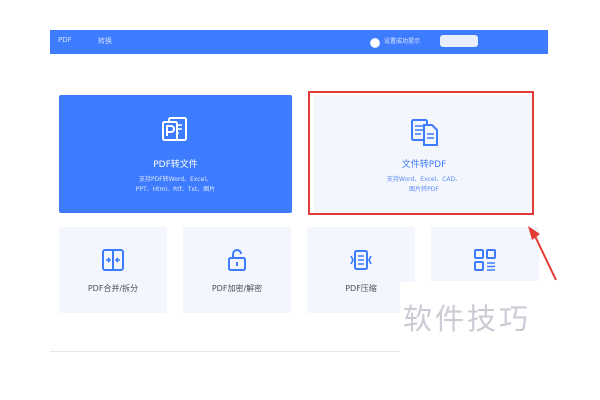 The image size is (600, 400). I want to click on unlock-icon, so click(237, 260).